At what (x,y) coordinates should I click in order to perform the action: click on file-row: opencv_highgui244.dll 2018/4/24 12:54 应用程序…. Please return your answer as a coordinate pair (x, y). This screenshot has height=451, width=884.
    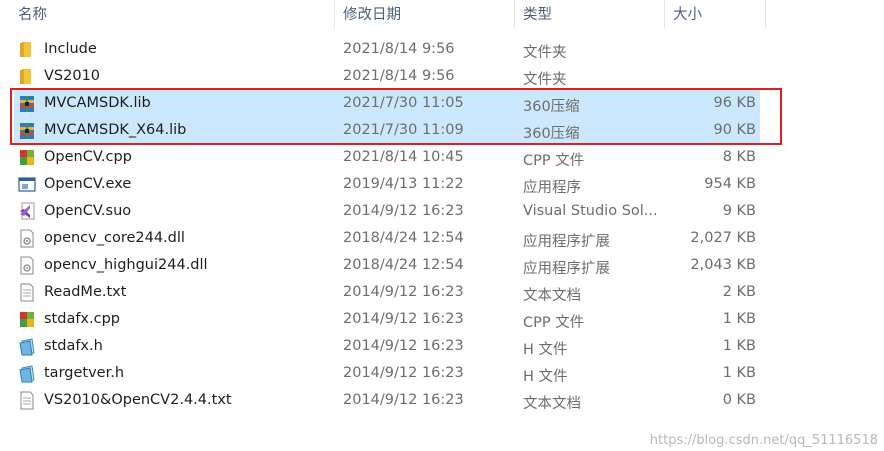
    Looking at the image, I should click on (387, 265).